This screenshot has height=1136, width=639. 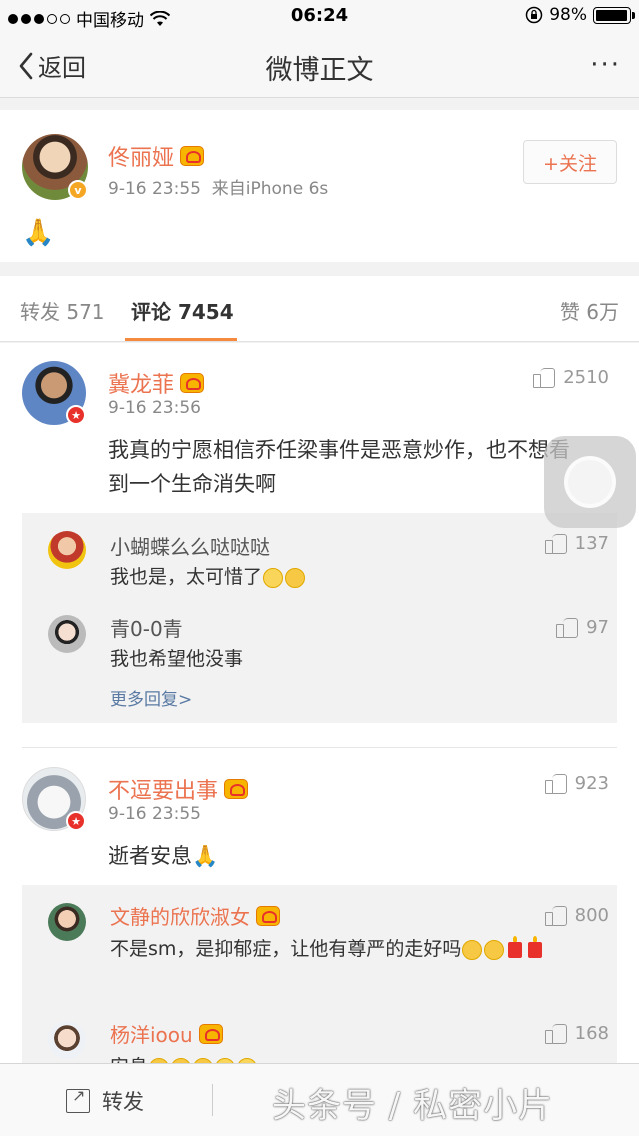 I want to click on reply-text: 我也希望他没事, so click(x=177, y=659).